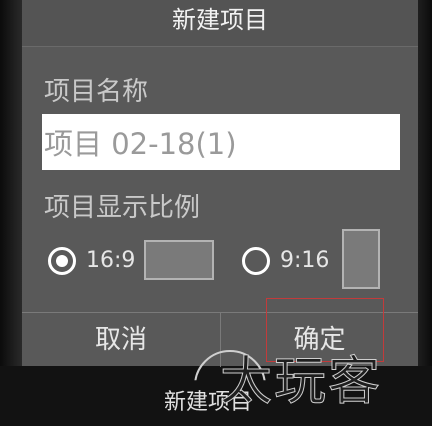  Describe the element at coordinates (256, 261) in the screenshot. I see `ratio-9-16-radio` at that location.